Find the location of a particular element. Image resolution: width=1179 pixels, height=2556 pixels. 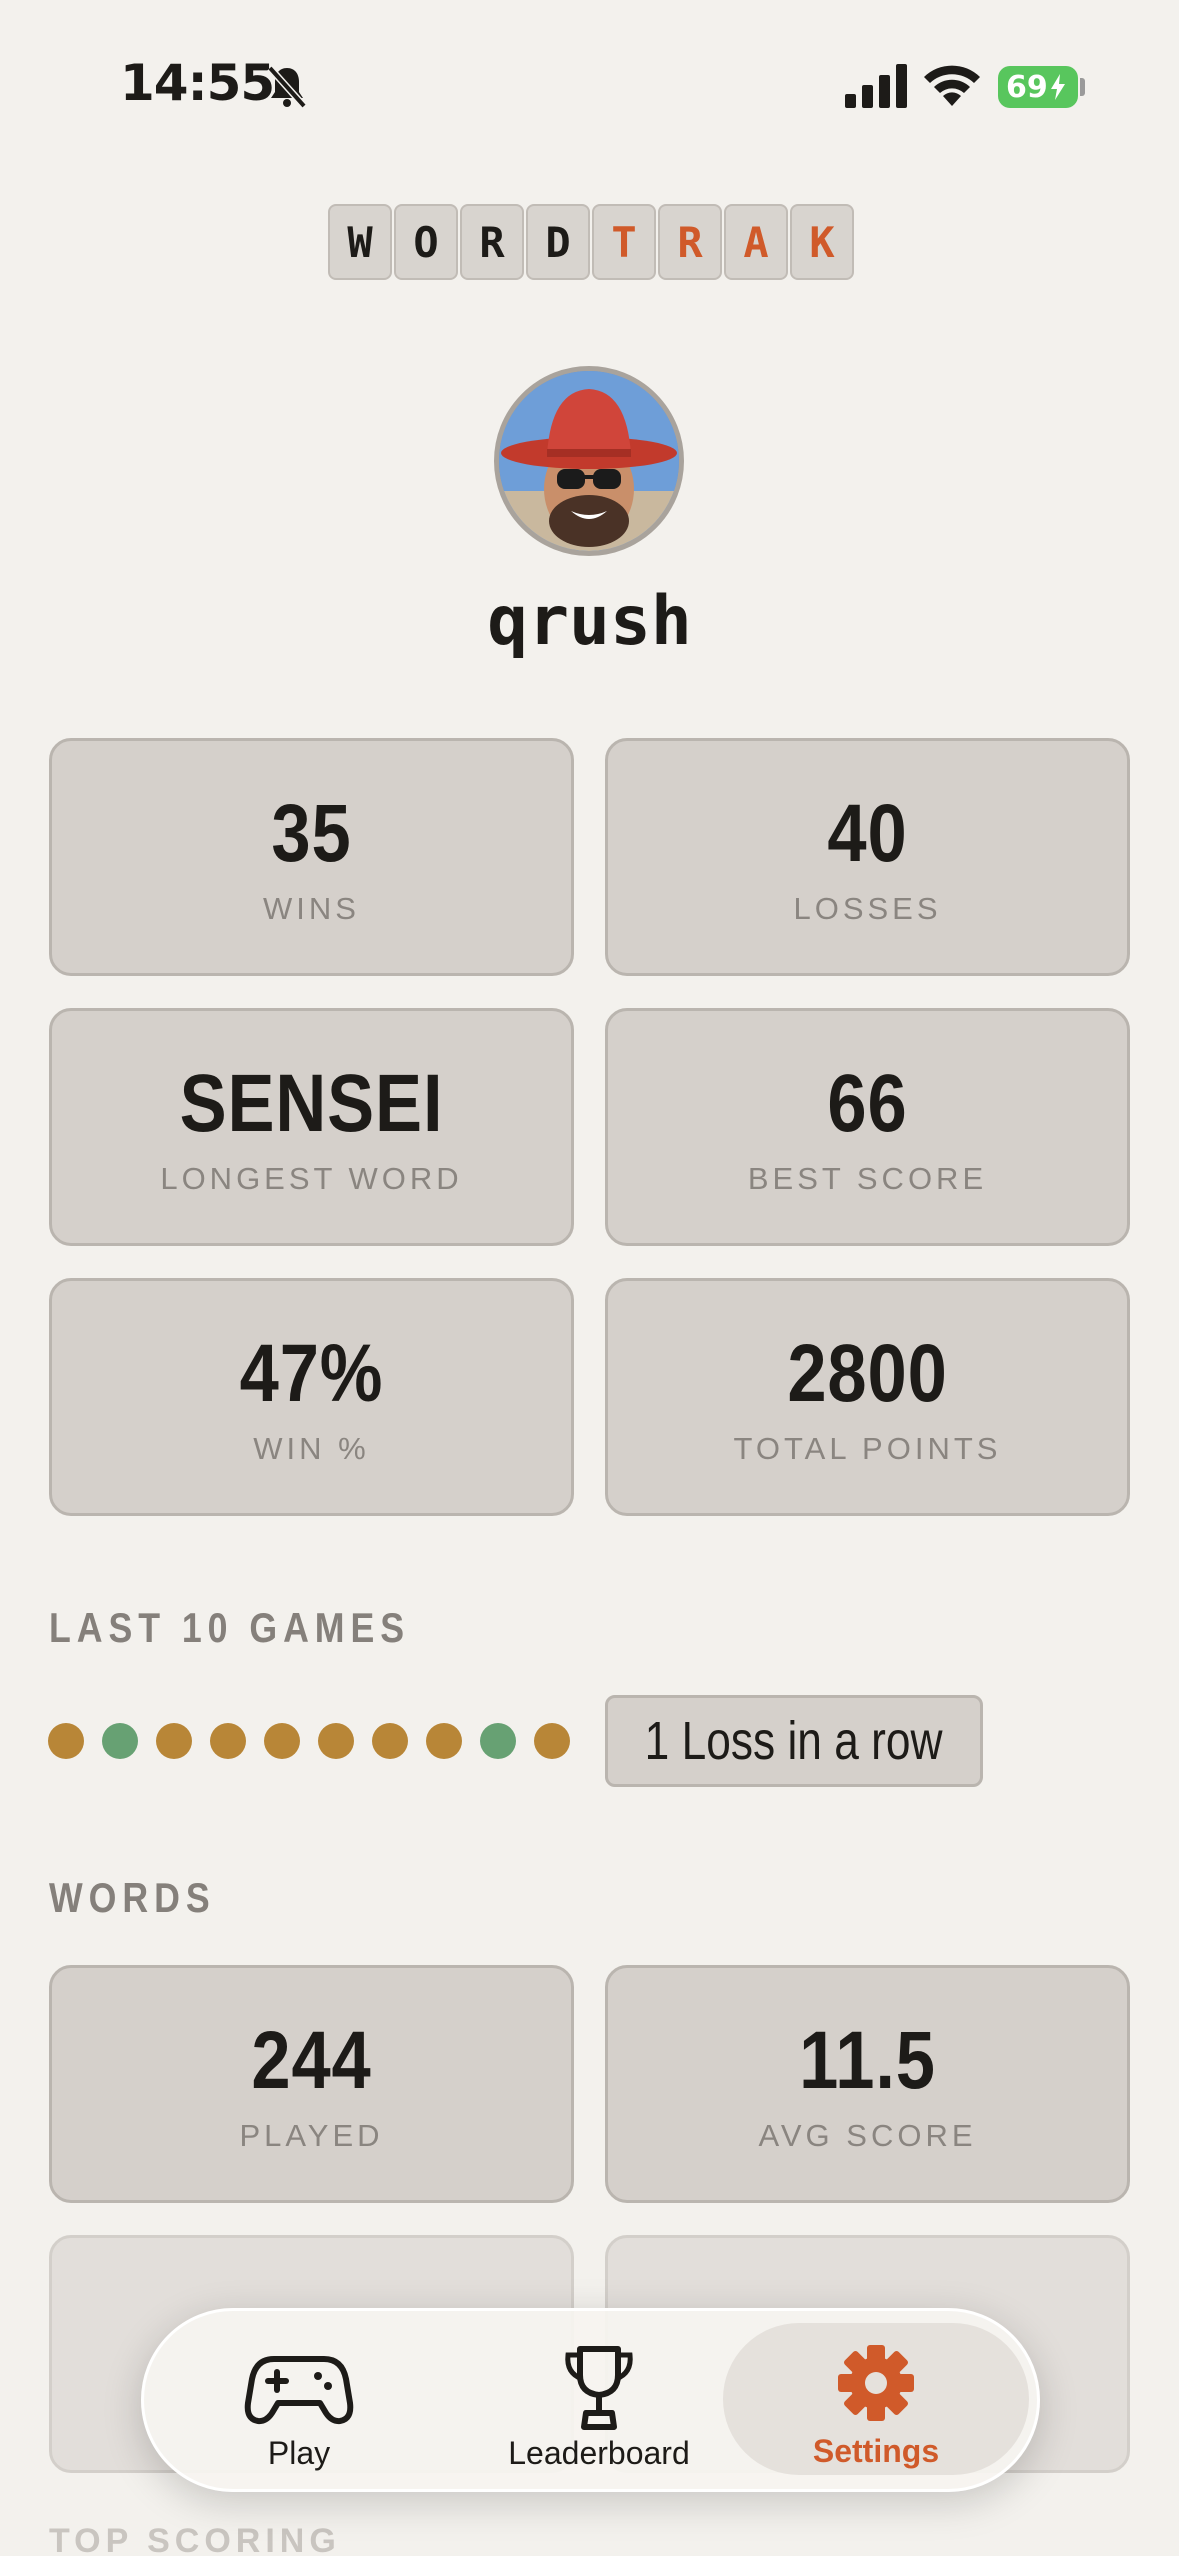

tab-bar: Play Leaderboard Settings is located at coordinates (590, 2400).